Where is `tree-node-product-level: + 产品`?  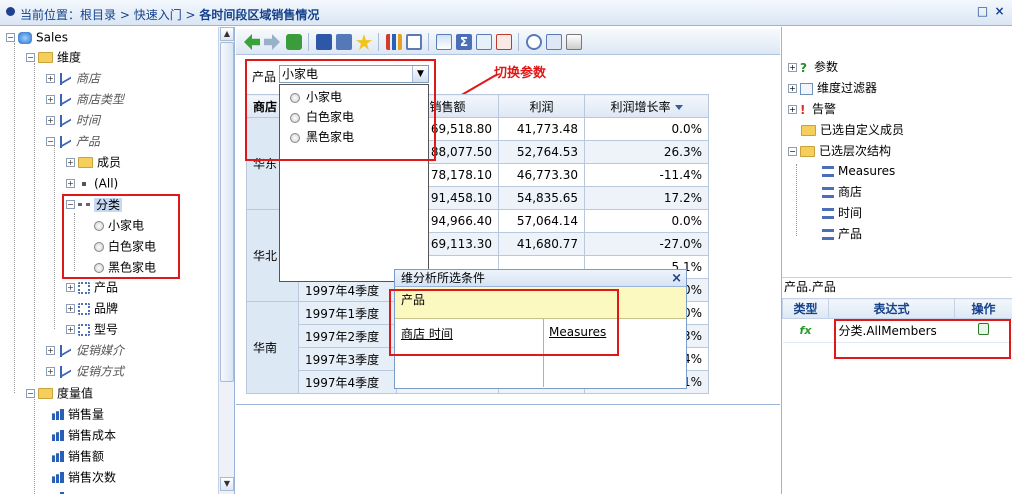
tree-node-product-level: + 产品 is located at coordinates (92, 287).